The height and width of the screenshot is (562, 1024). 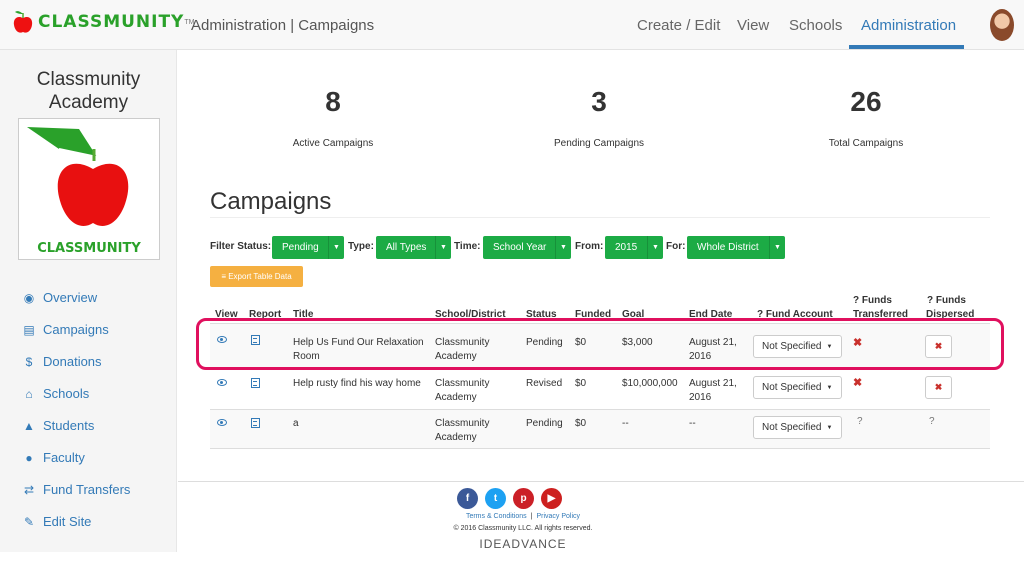 What do you see at coordinates (296, 423) in the screenshot?
I see `campaign-title: a` at bounding box center [296, 423].